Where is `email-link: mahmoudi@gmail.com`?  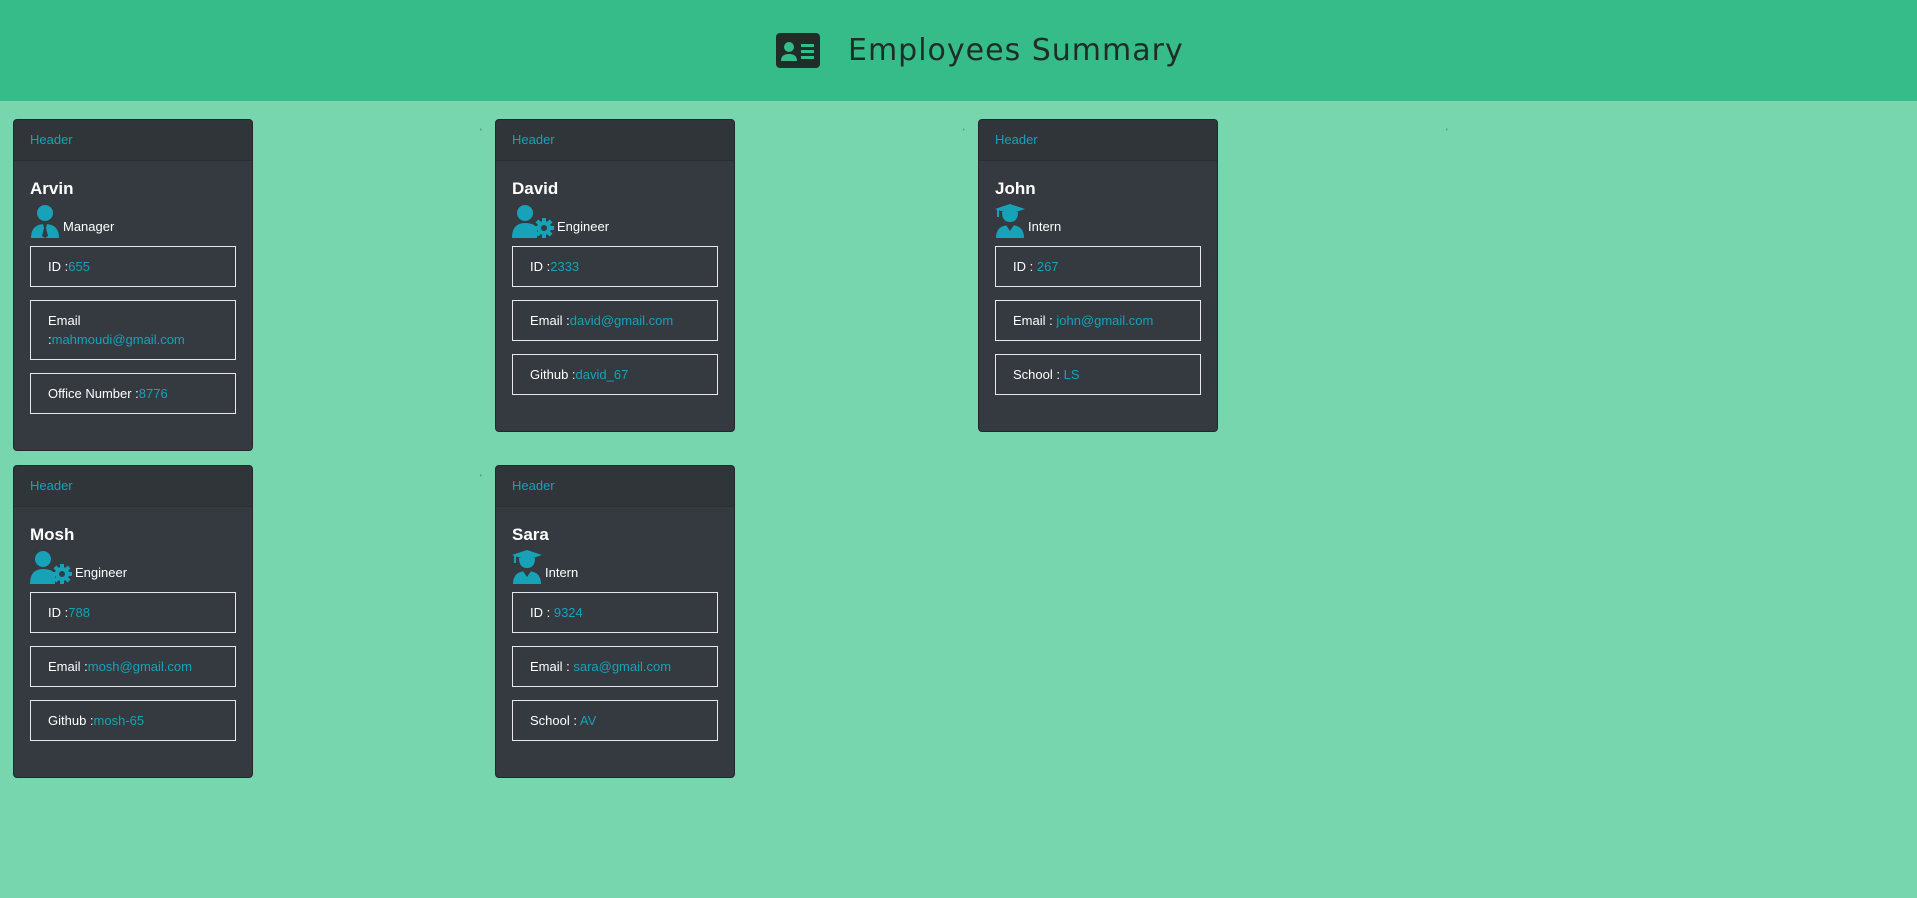 email-link: mahmoudi@gmail.com is located at coordinates (118, 339).